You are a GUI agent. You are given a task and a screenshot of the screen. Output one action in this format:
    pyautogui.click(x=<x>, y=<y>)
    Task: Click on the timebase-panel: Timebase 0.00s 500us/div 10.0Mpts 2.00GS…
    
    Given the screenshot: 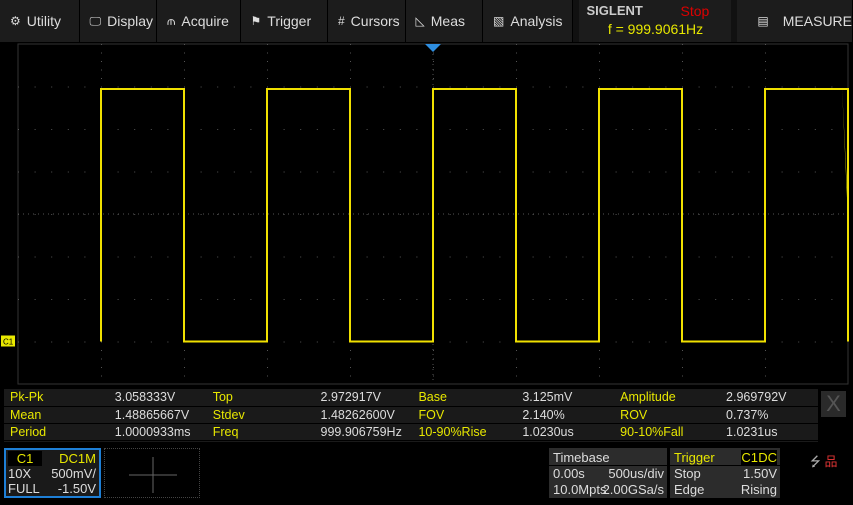 What is the action you would take?
    pyautogui.click(x=608, y=473)
    